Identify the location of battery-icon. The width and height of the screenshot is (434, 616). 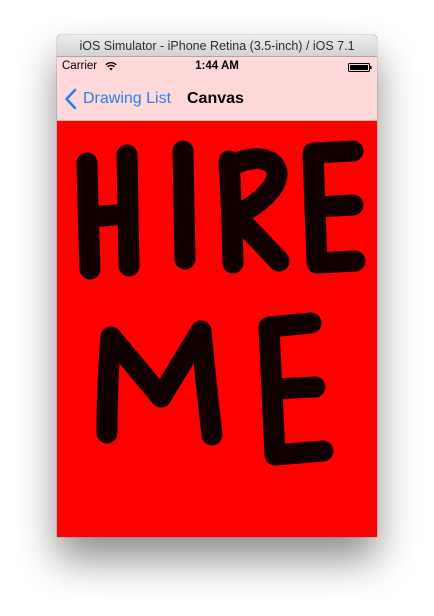
(360, 67).